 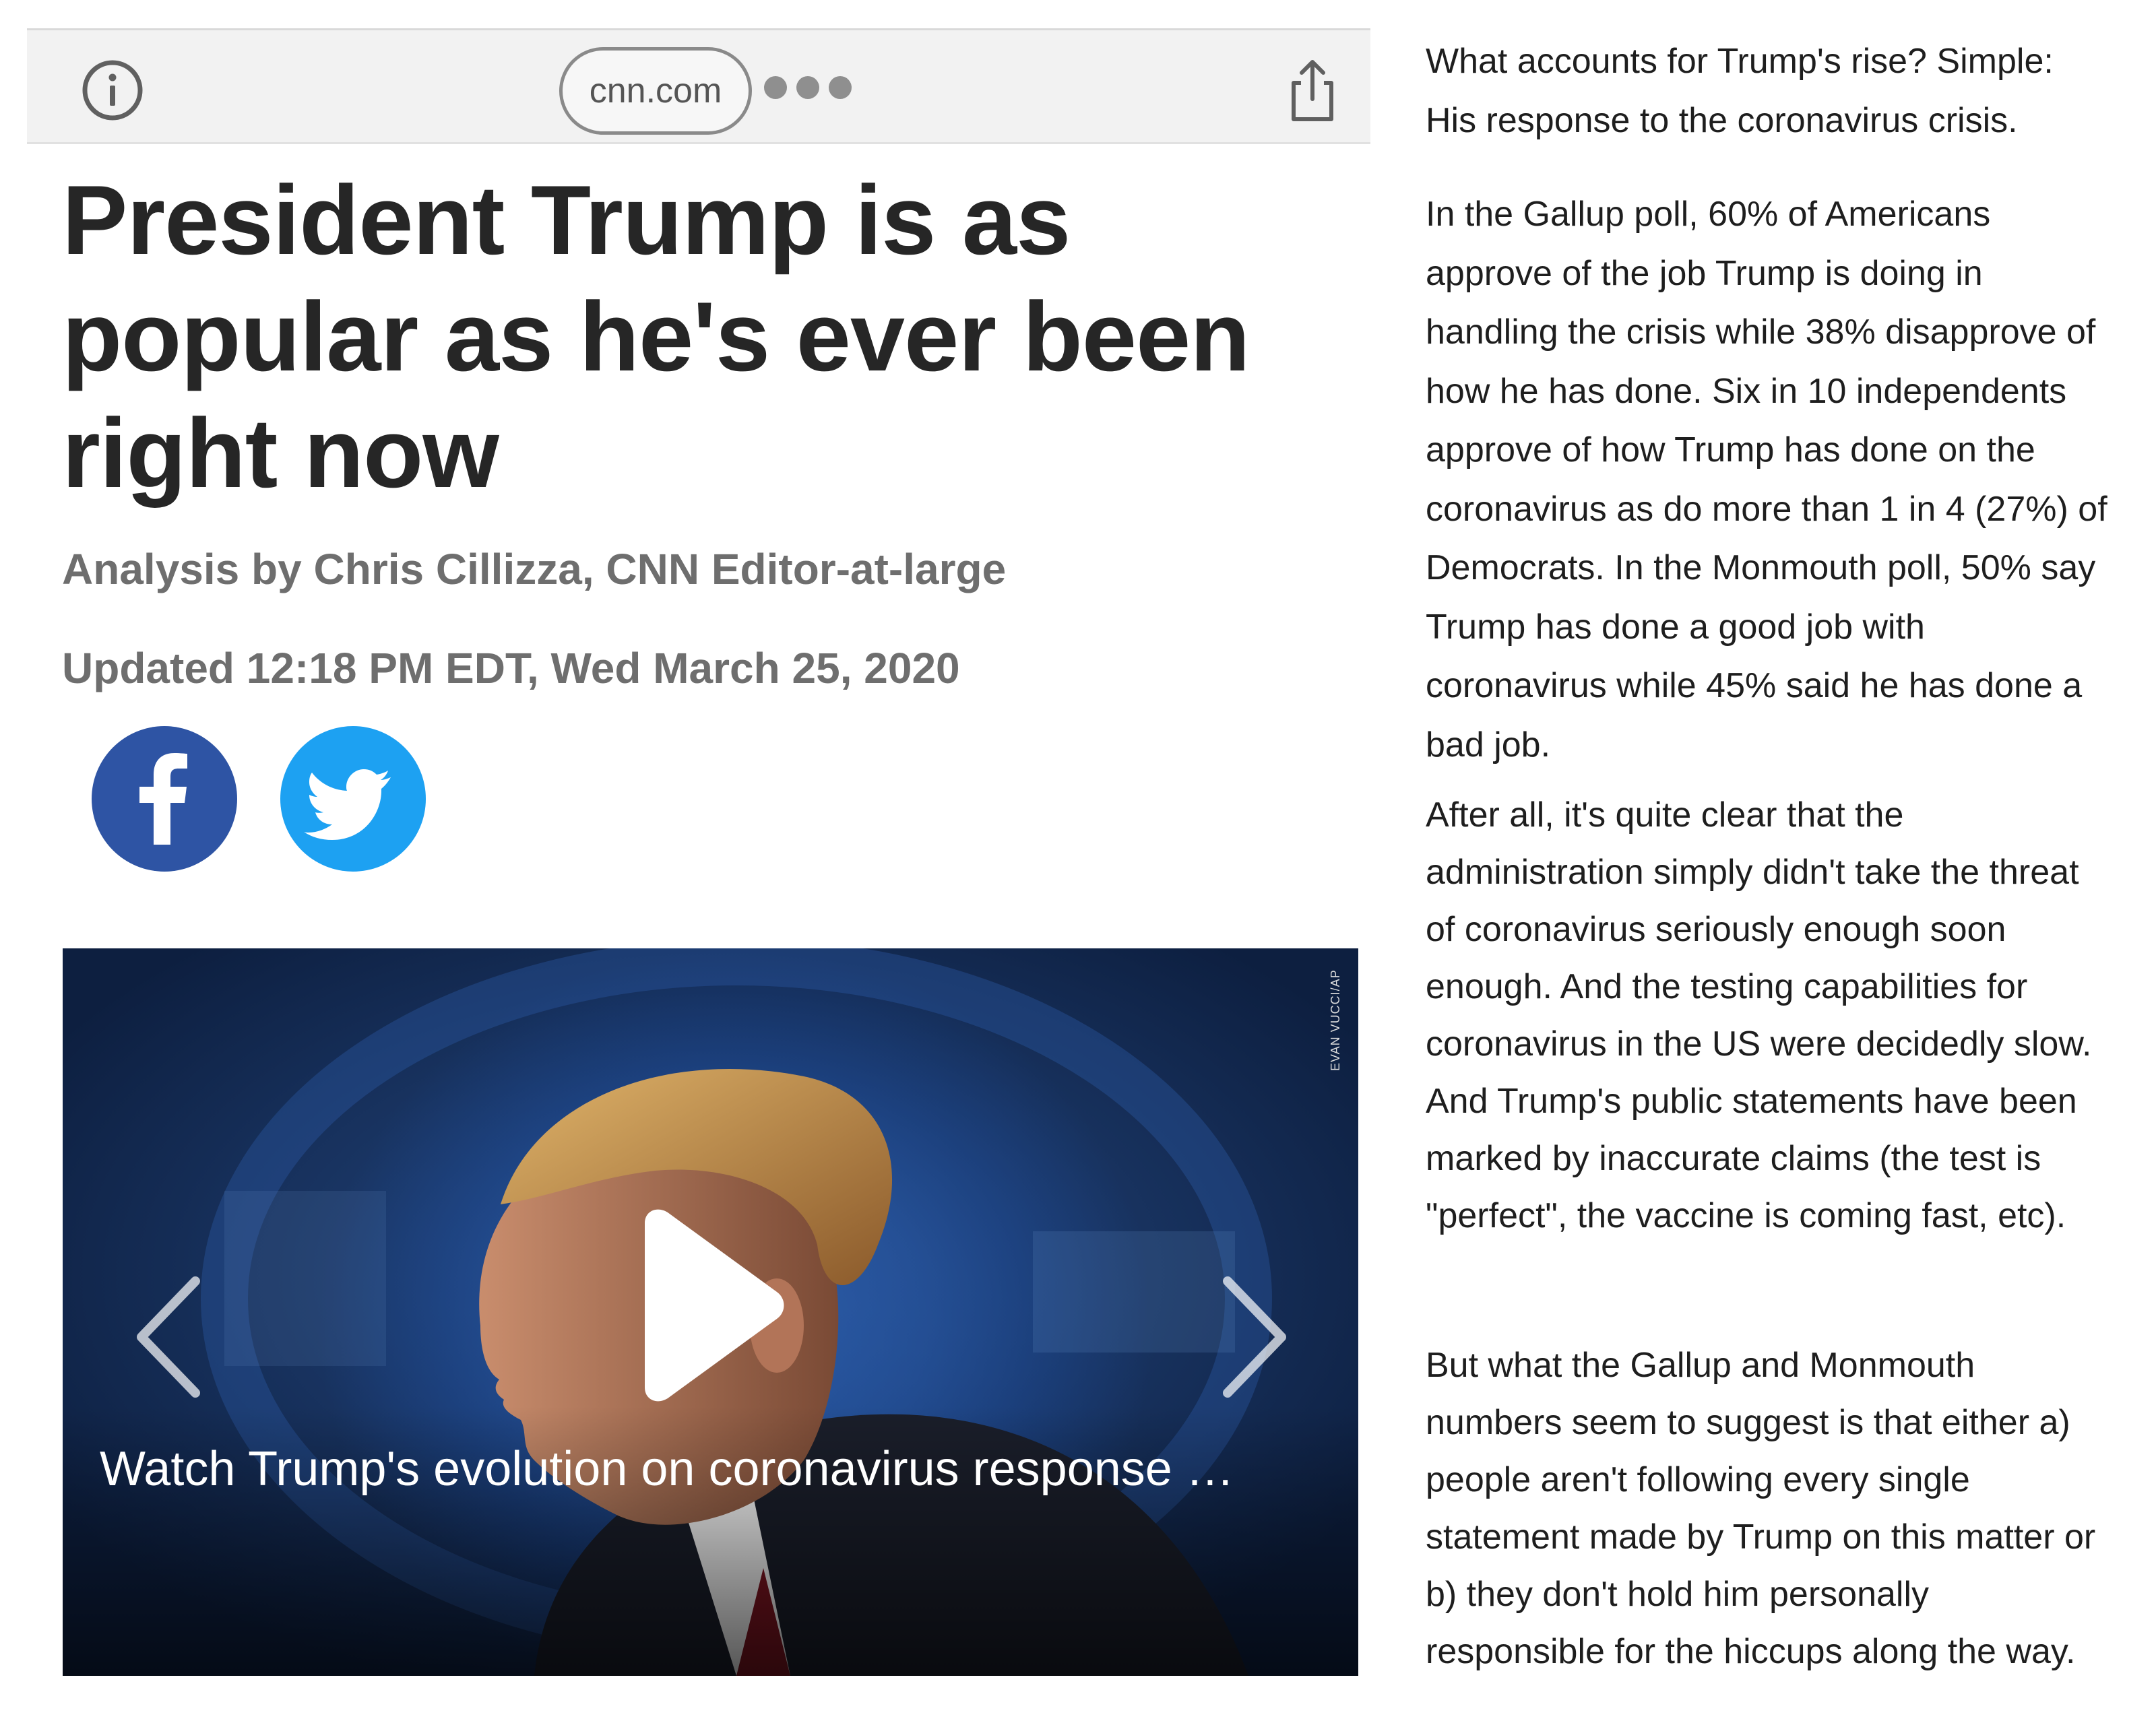 I want to click on chevron-right-icon, so click(x=1254, y=1337).